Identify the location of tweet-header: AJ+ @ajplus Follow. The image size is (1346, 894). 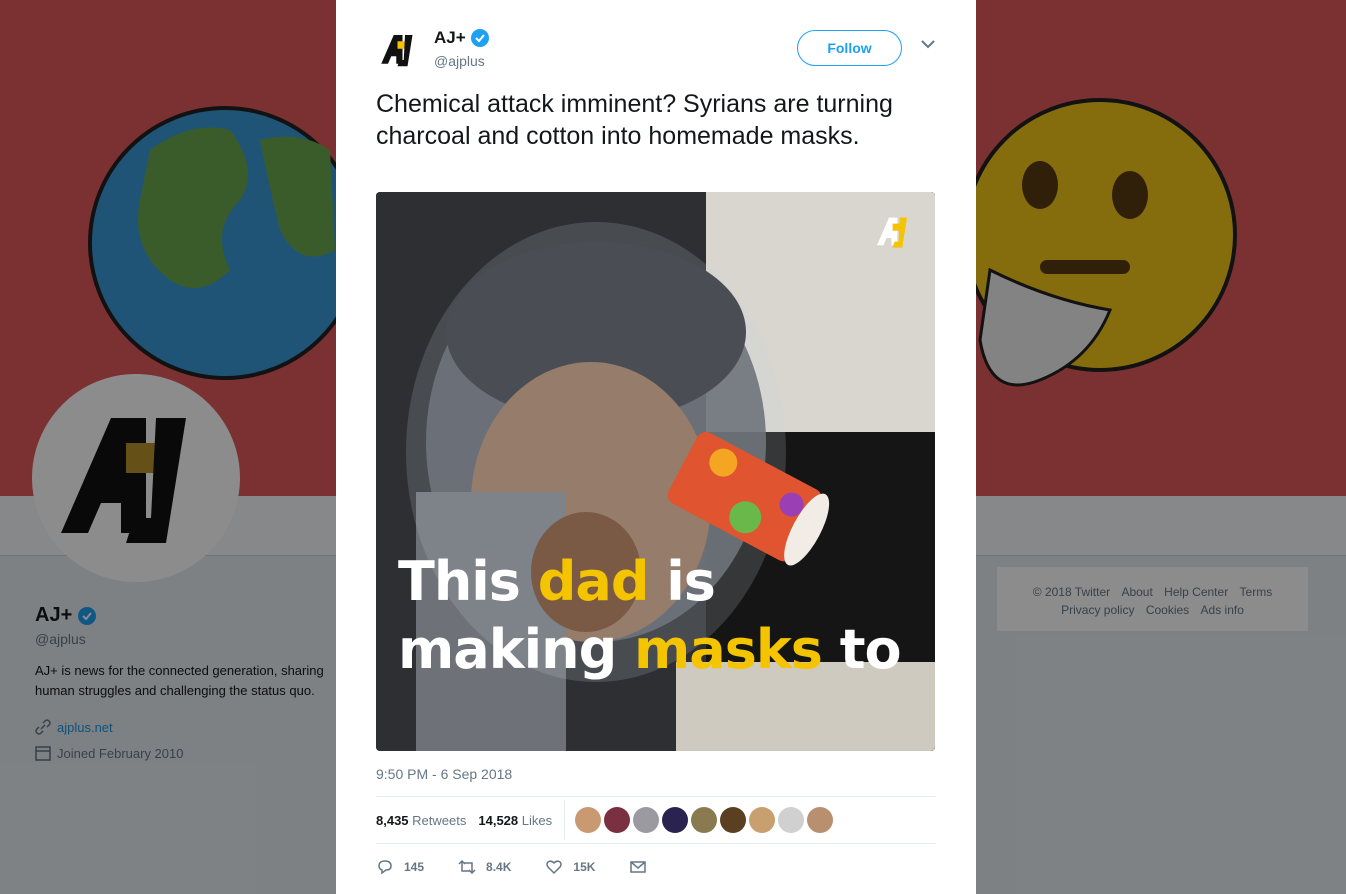
(656, 50).